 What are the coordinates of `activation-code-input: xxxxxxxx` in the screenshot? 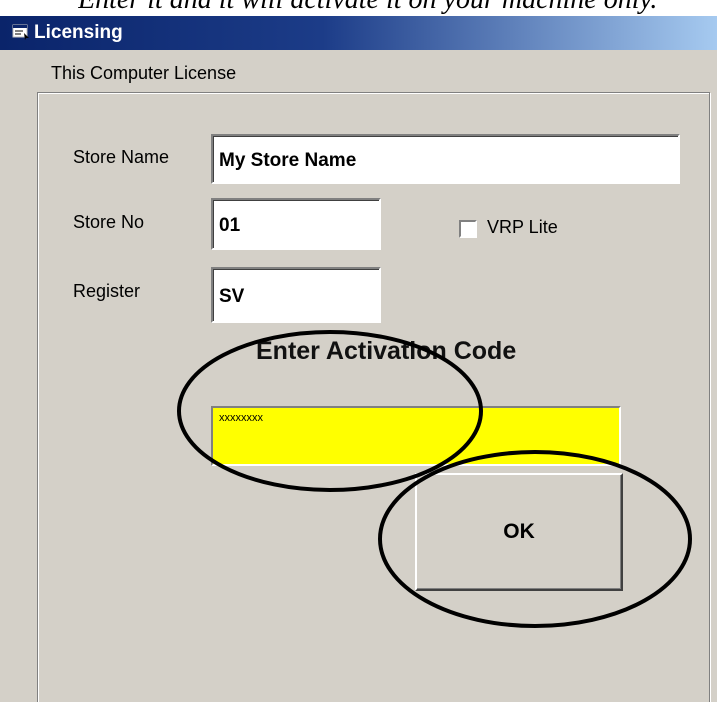 It's located at (416, 436).